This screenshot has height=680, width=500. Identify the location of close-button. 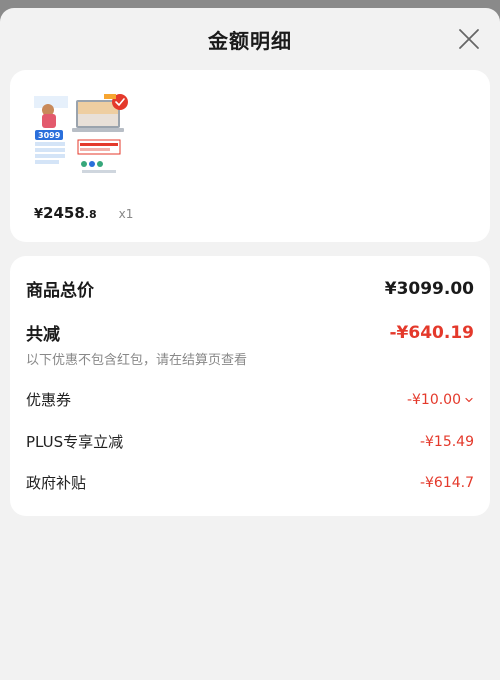
(469, 39).